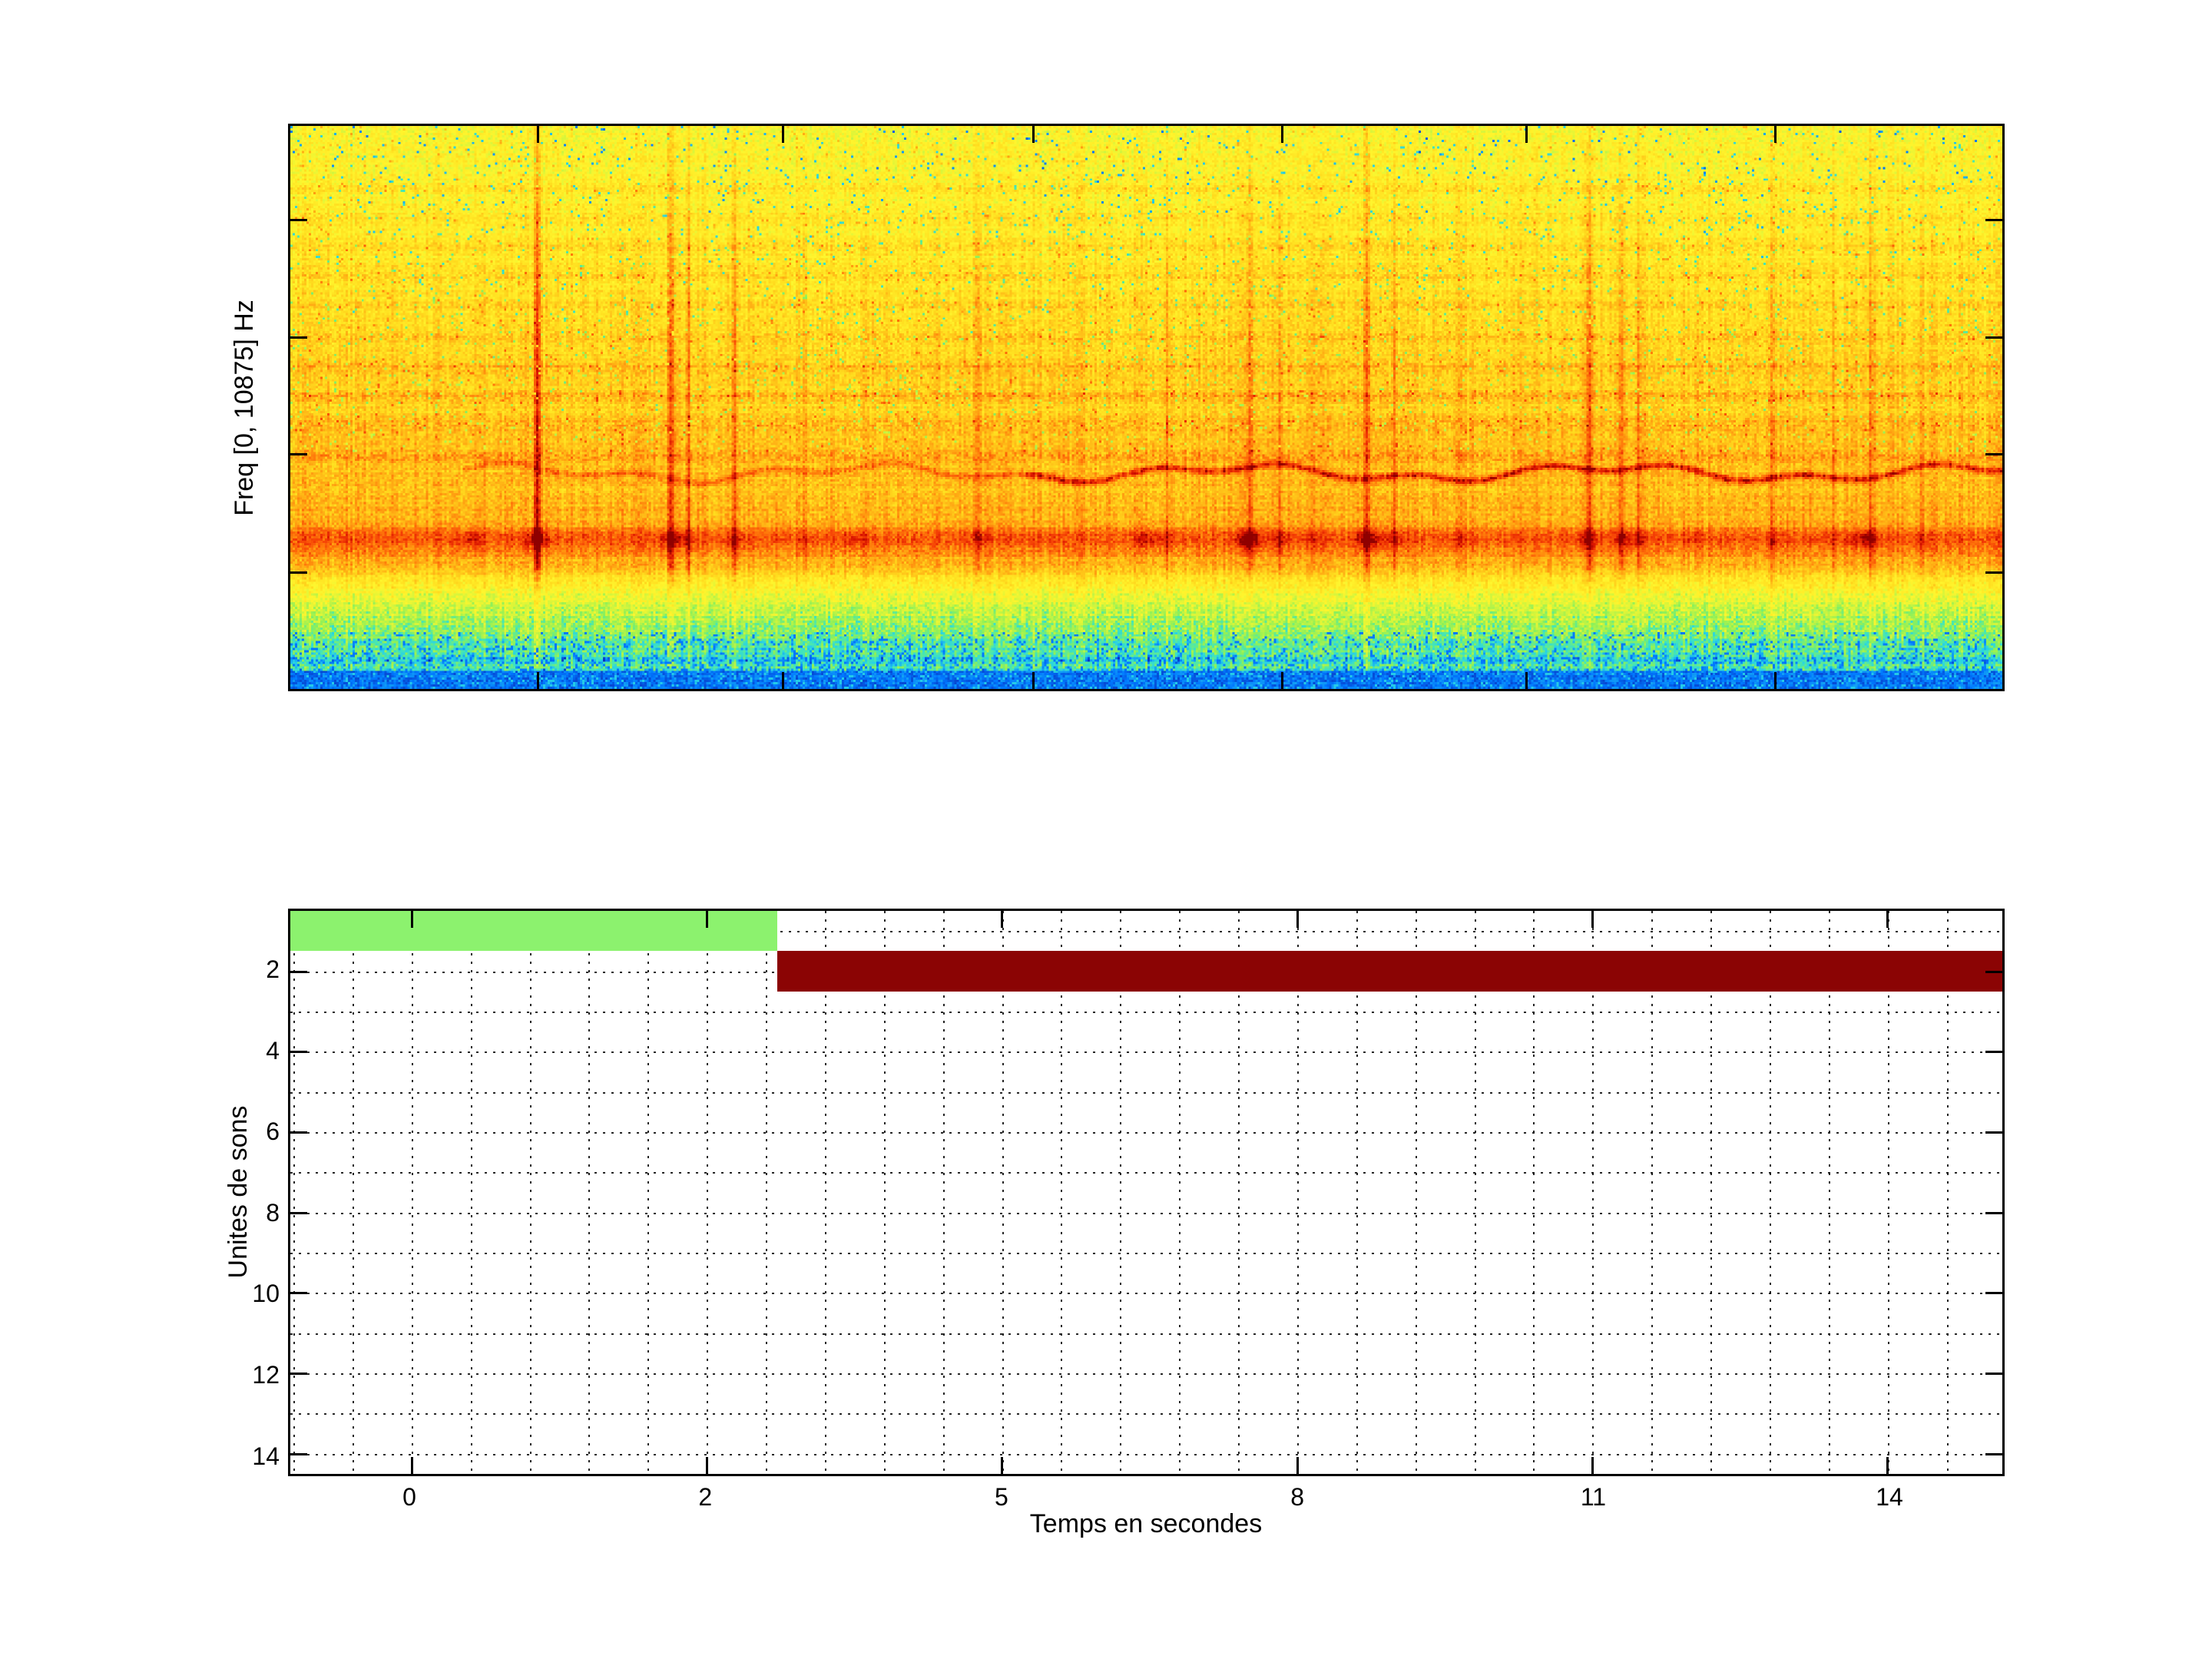  I want to click on y-tick-label: 6, so click(273, 1132).